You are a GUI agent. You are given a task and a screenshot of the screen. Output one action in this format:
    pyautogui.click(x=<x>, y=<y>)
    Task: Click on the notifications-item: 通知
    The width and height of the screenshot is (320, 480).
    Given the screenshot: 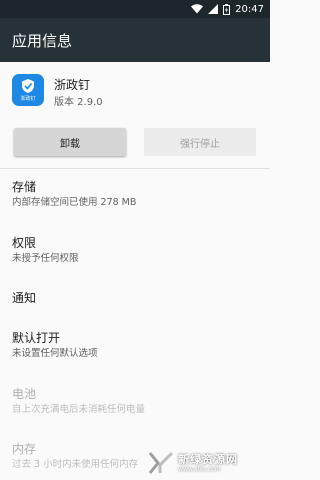 What is the action you would take?
    pyautogui.click(x=135, y=298)
    